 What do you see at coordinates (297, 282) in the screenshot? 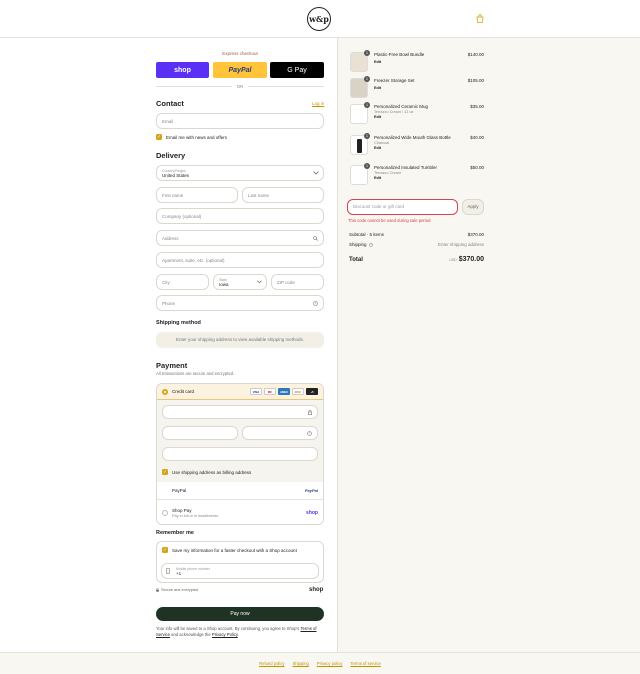
I see `zip-field: ZIP code` at bounding box center [297, 282].